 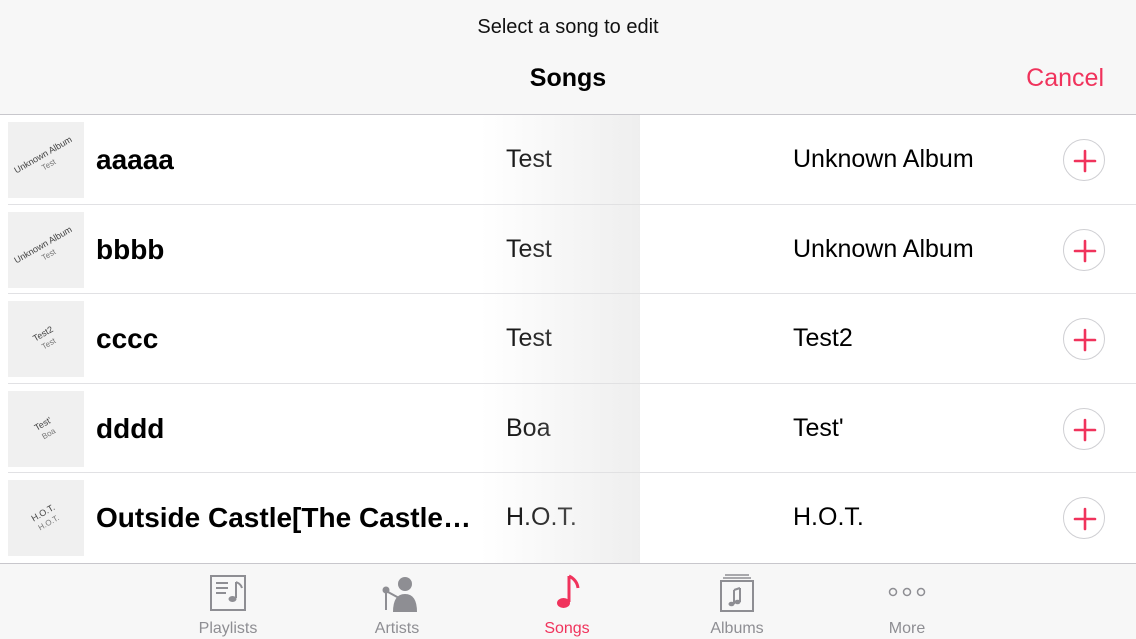 What do you see at coordinates (127, 339) in the screenshot?
I see `song-title: cccc` at bounding box center [127, 339].